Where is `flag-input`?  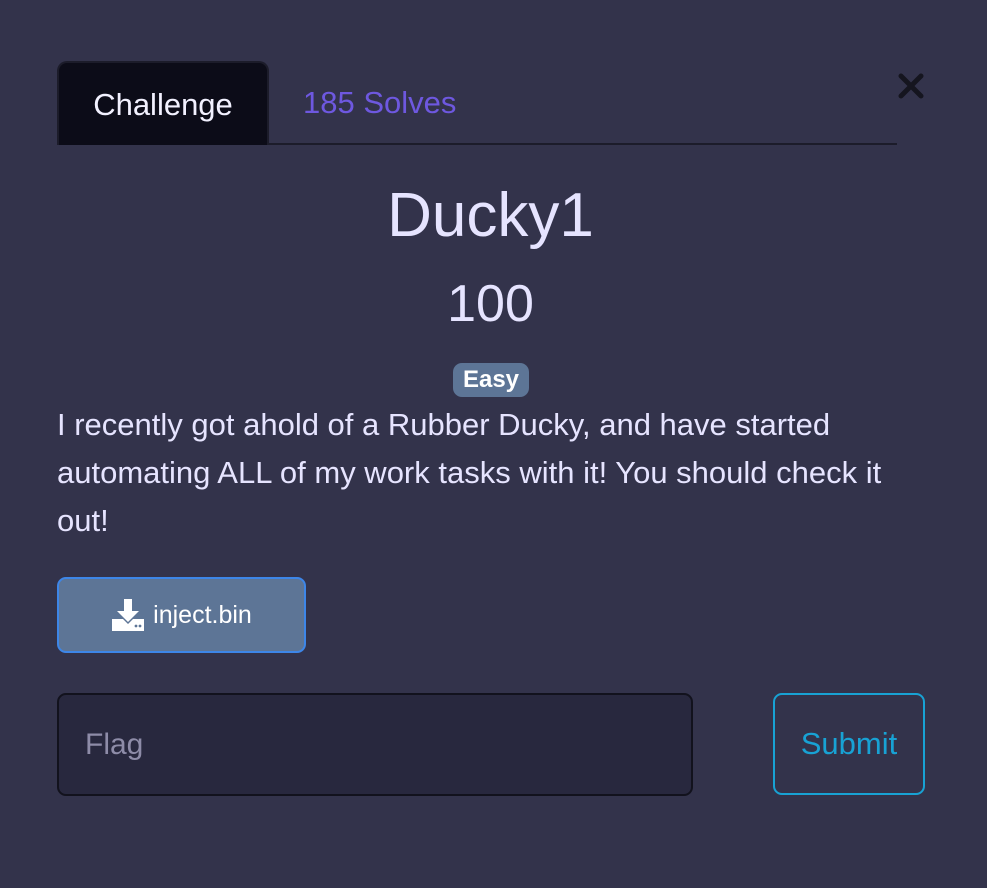
flag-input is located at coordinates (375, 744).